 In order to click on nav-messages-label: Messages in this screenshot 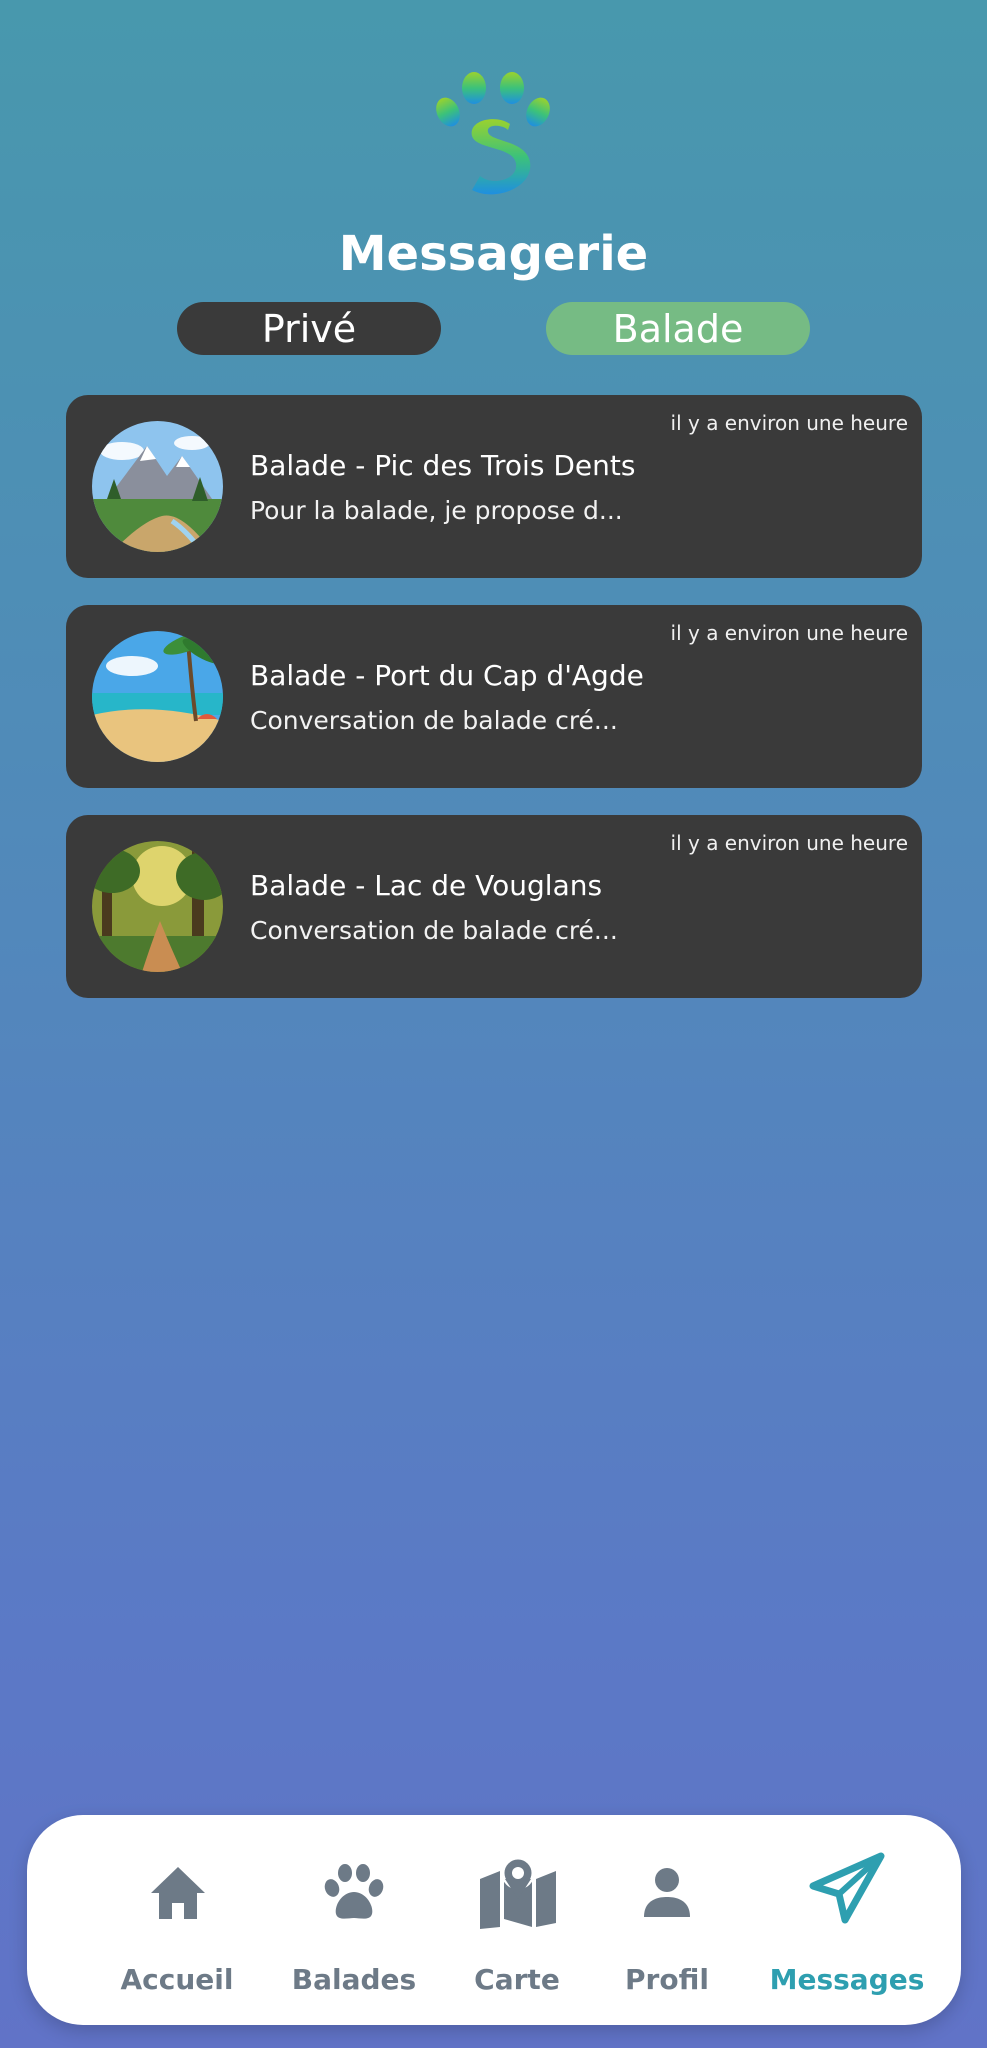, I will do `click(847, 1979)`.